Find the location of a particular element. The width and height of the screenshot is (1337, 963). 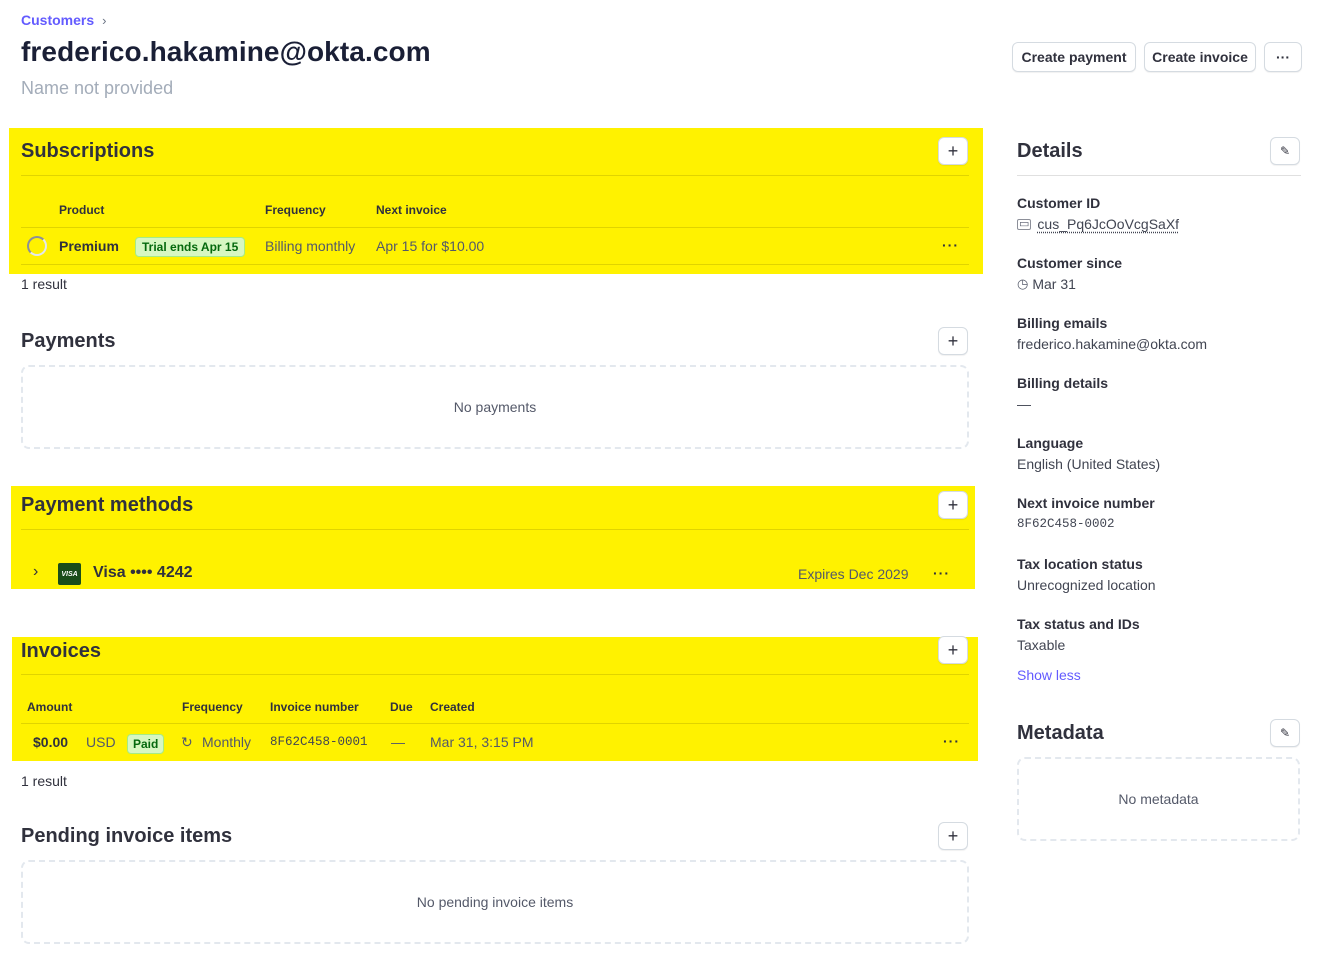

recurring-icon: ↻ is located at coordinates (187, 742).